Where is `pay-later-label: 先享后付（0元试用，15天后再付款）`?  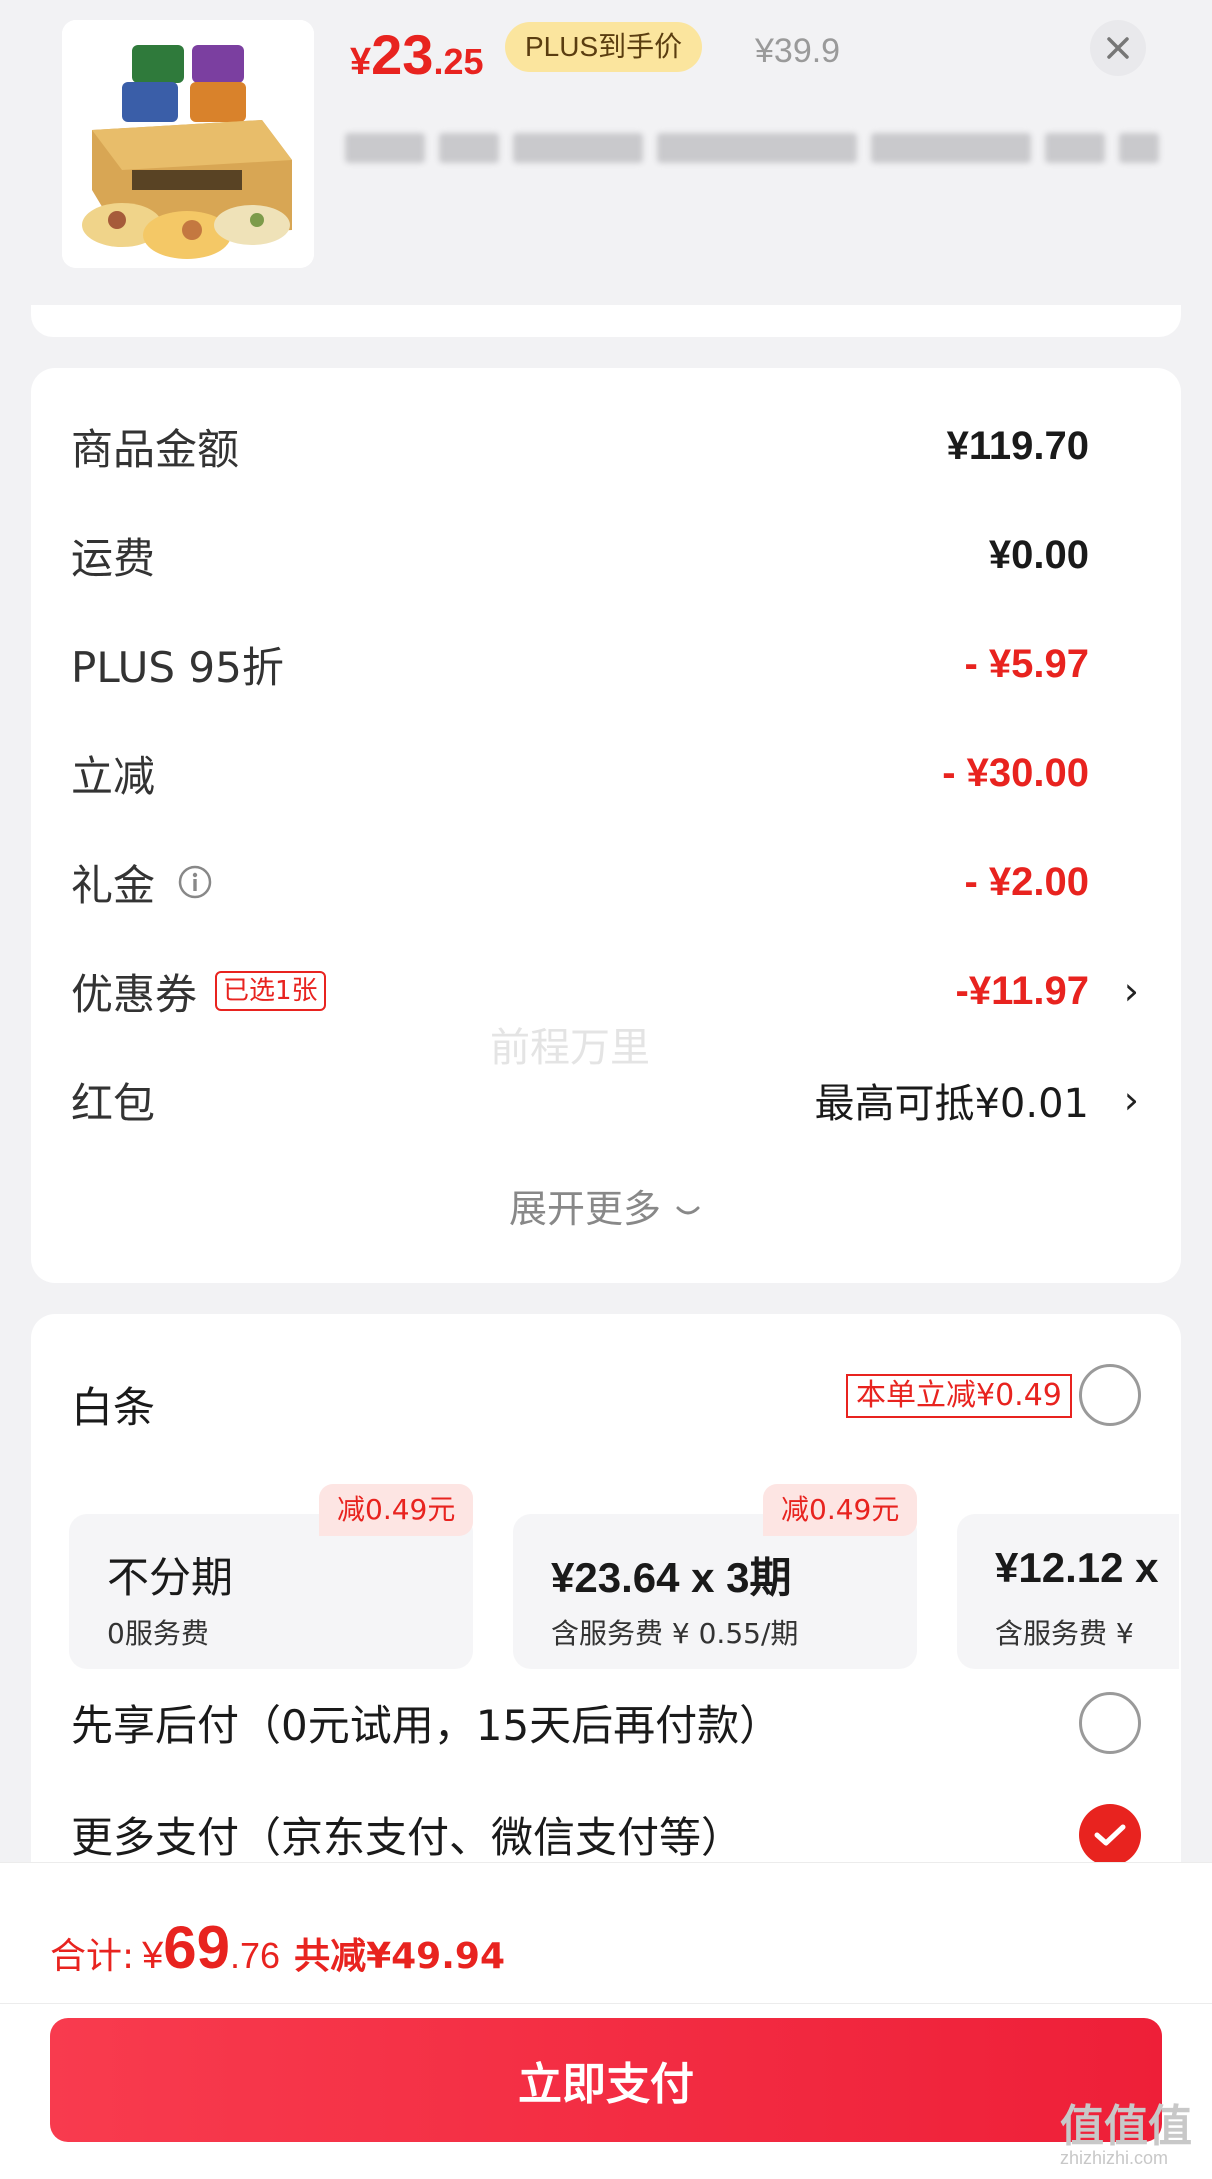 pay-later-label: 先享后付（0元试用，15天后再付款） is located at coordinates (426, 1725).